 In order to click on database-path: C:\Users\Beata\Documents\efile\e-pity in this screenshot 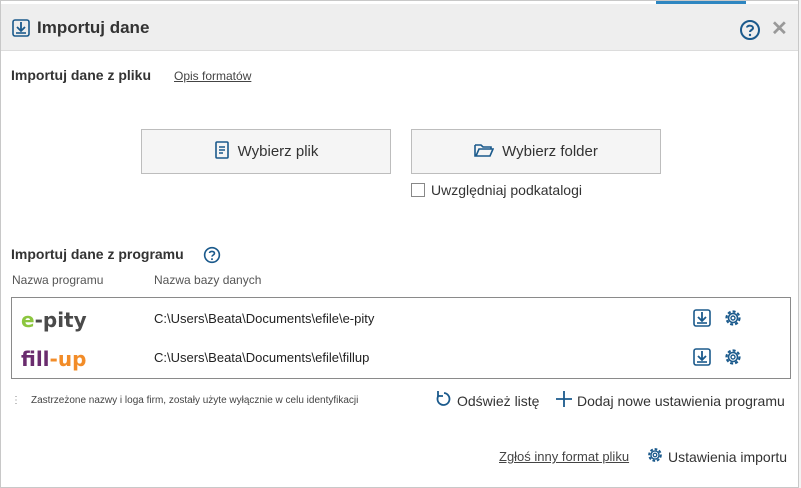, I will do `click(264, 318)`.